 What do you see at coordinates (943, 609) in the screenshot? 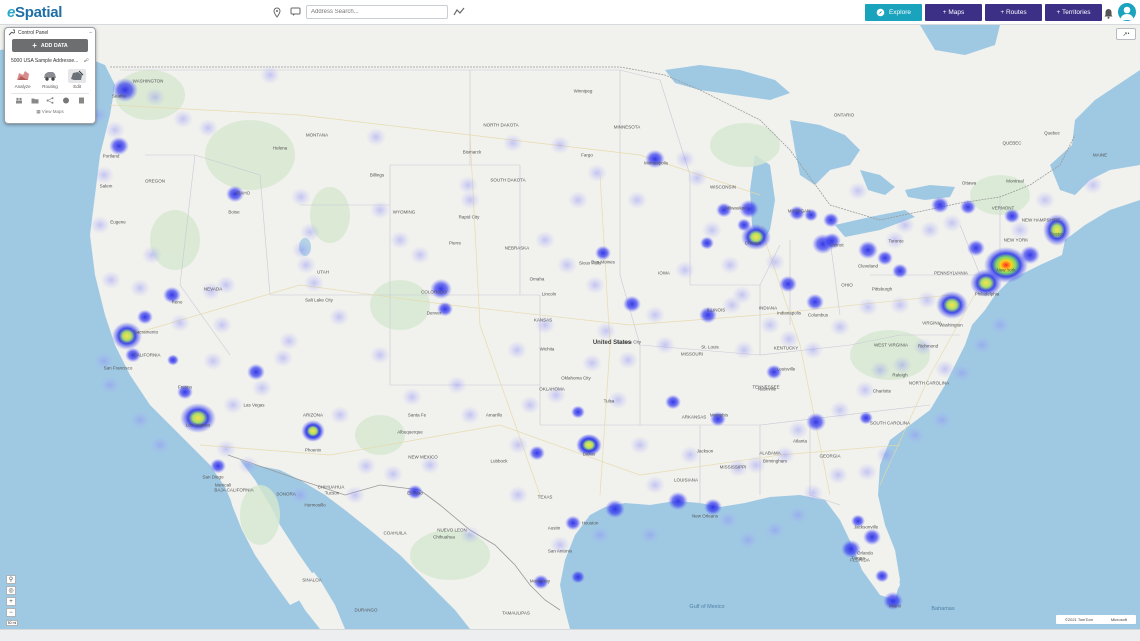
I see `water-label: Bahamas` at bounding box center [943, 609].